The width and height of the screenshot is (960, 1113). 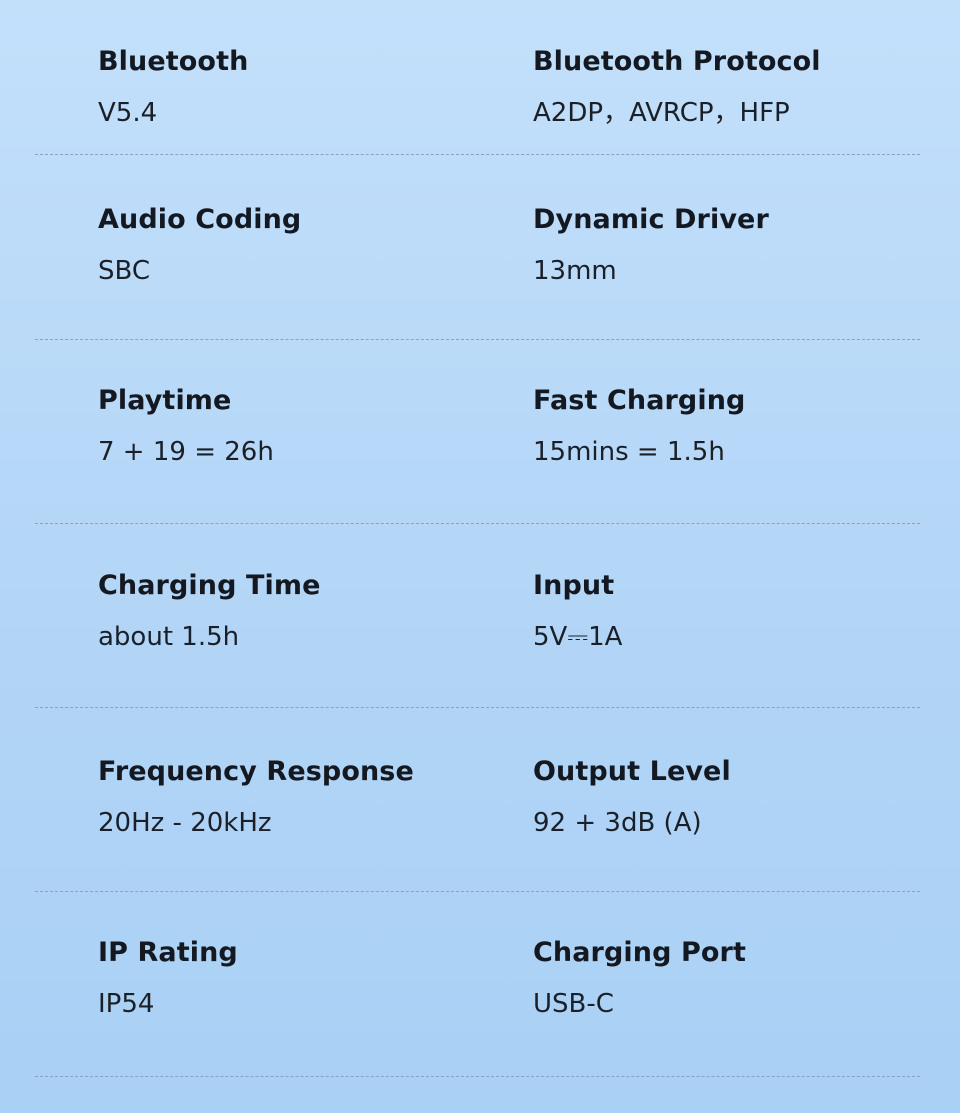 I want to click on spec-item-playtime: Playtime 7 + 19 = 26h, so click(x=186, y=426).